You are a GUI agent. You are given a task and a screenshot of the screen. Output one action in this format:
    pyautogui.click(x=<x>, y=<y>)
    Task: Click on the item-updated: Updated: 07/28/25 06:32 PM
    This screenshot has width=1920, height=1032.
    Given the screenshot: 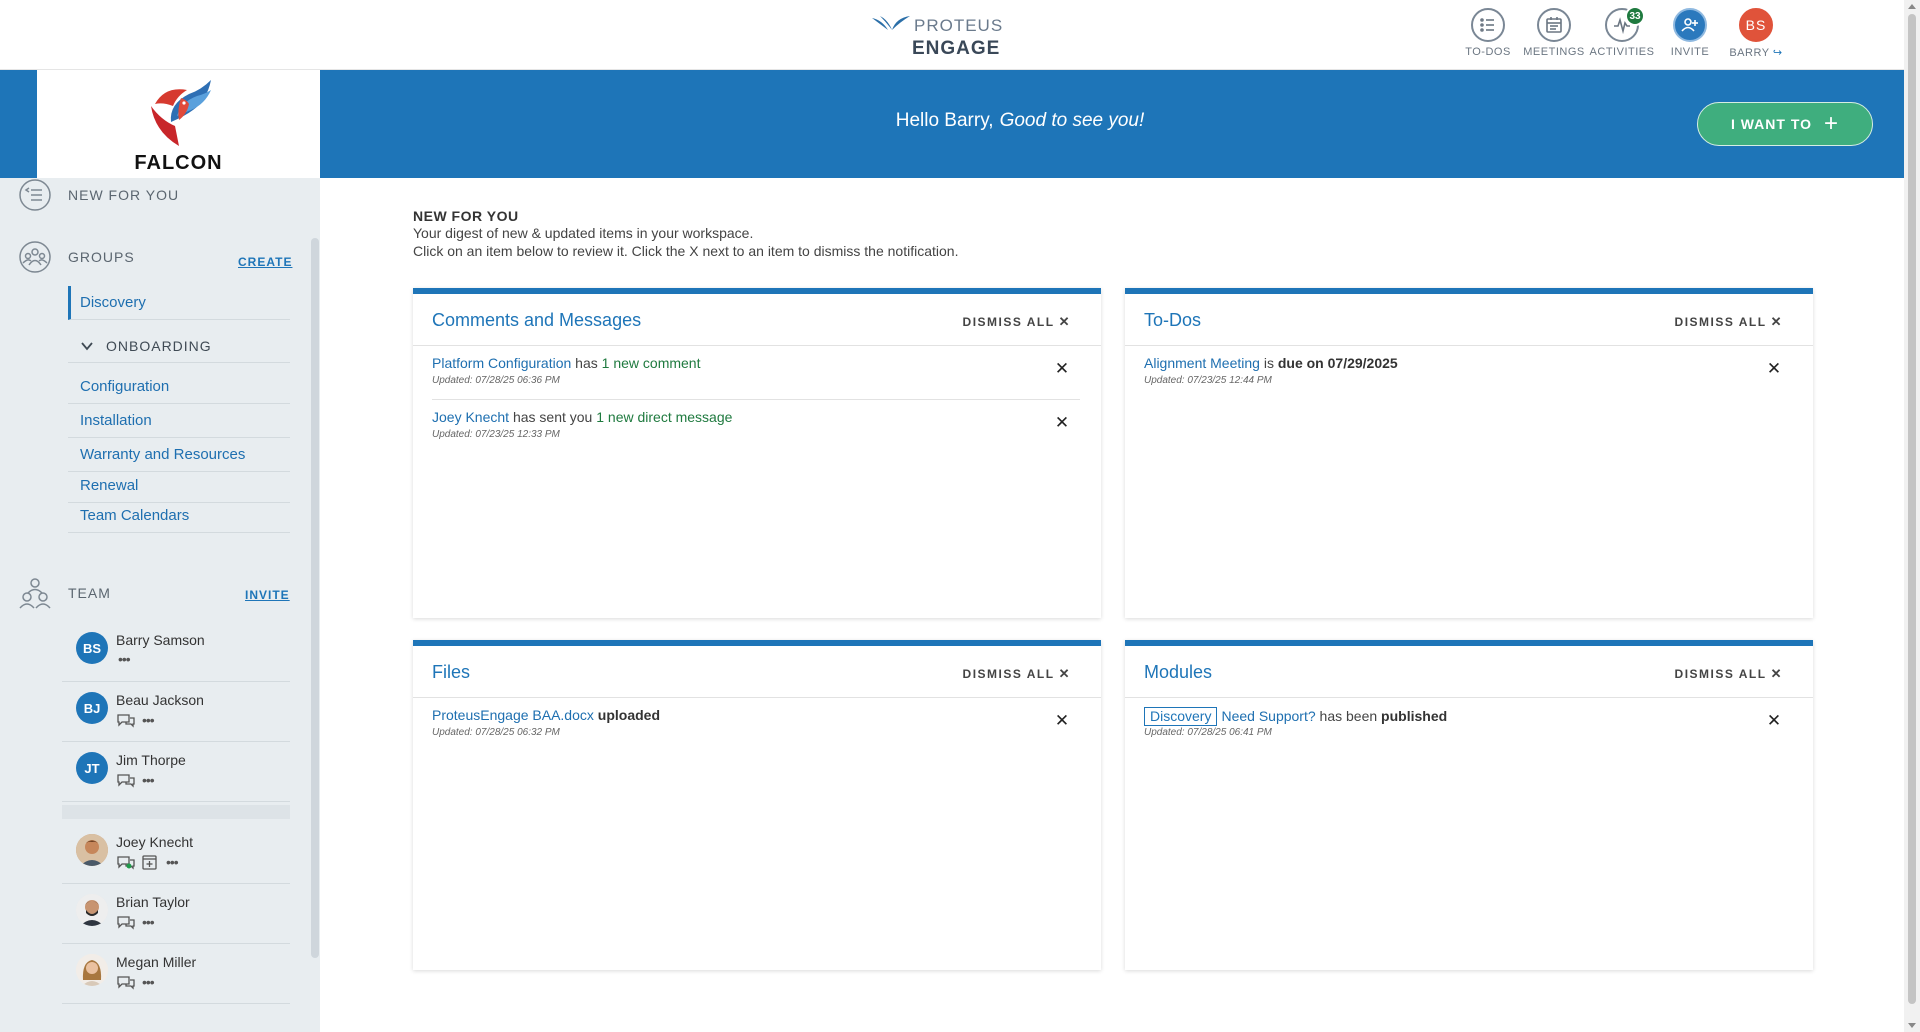 What is the action you would take?
    pyautogui.click(x=496, y=732)
    